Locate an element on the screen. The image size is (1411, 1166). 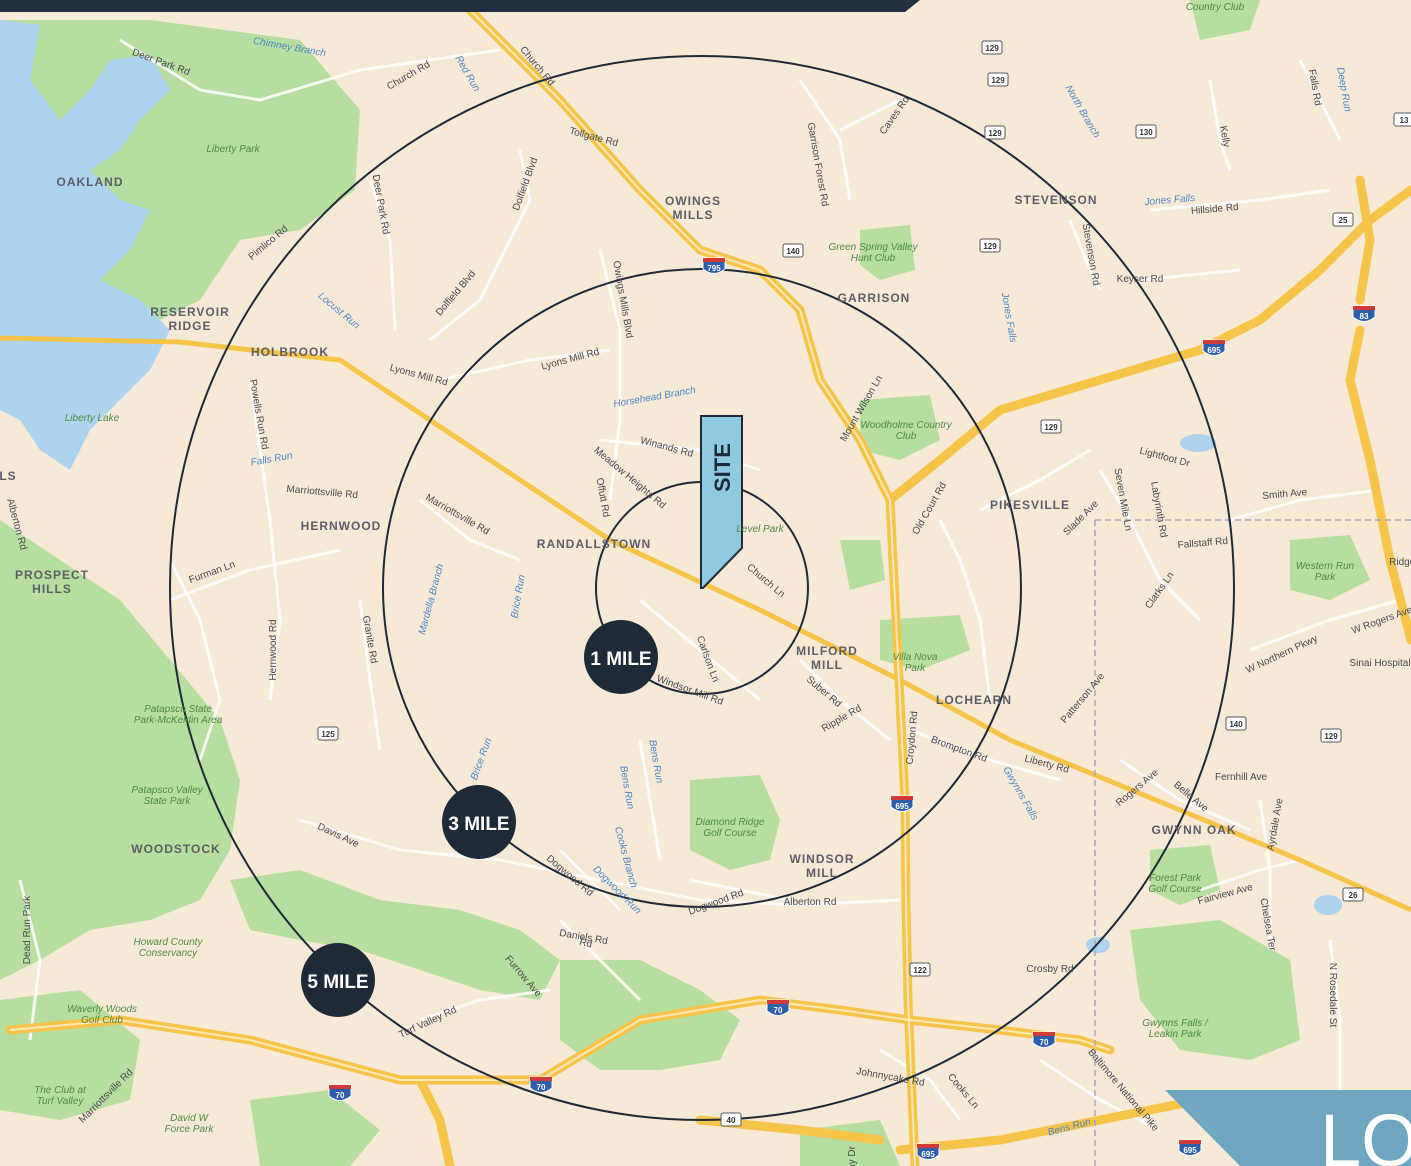
badge-1-mile-label: 1 MILE is located at coordinates (620, 659).